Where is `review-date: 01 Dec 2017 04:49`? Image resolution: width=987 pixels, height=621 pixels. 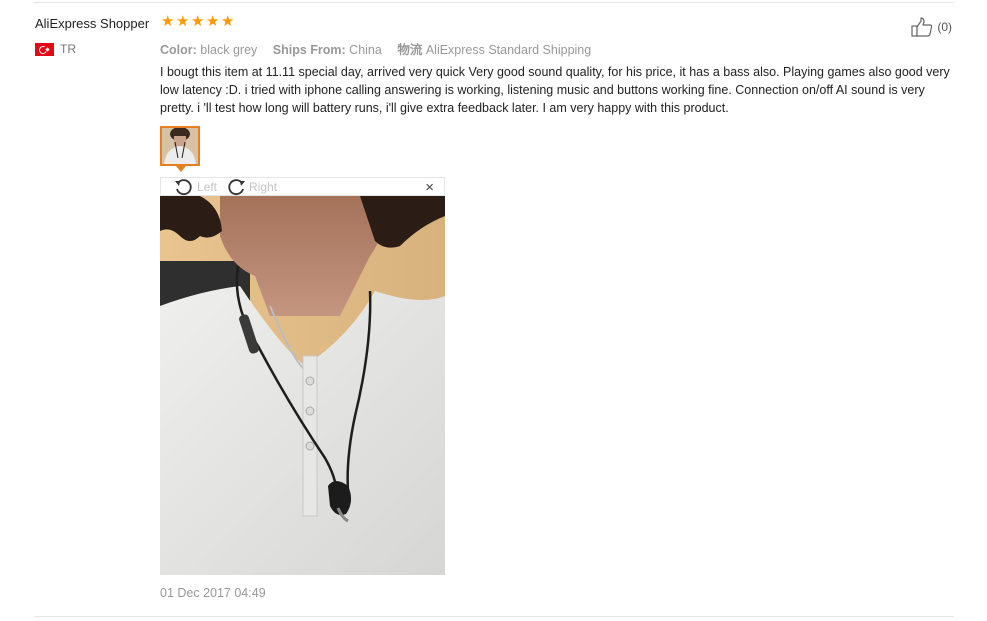
review-date: 01 Dec 2017 04:49 is located at coordinates (213, 593).